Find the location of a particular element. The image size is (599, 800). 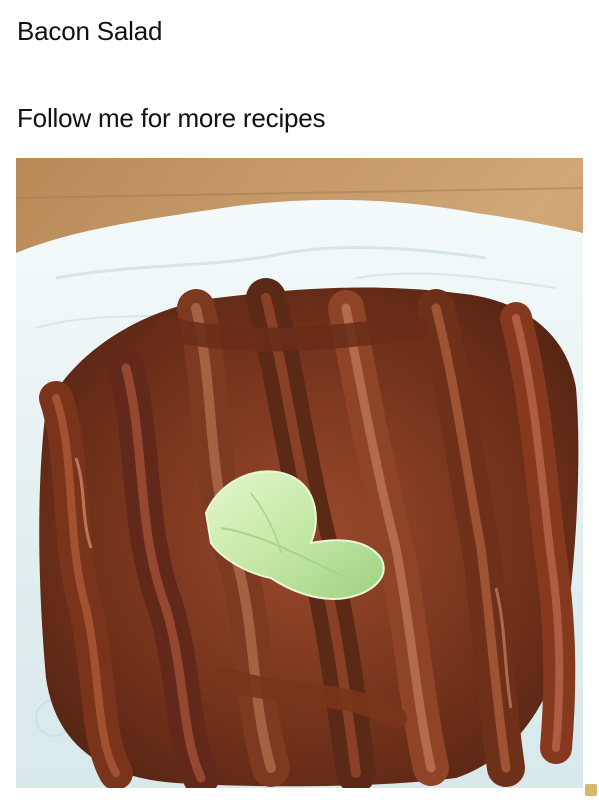

meme-title: Bacon Salad is located at coordinates (90, 31).